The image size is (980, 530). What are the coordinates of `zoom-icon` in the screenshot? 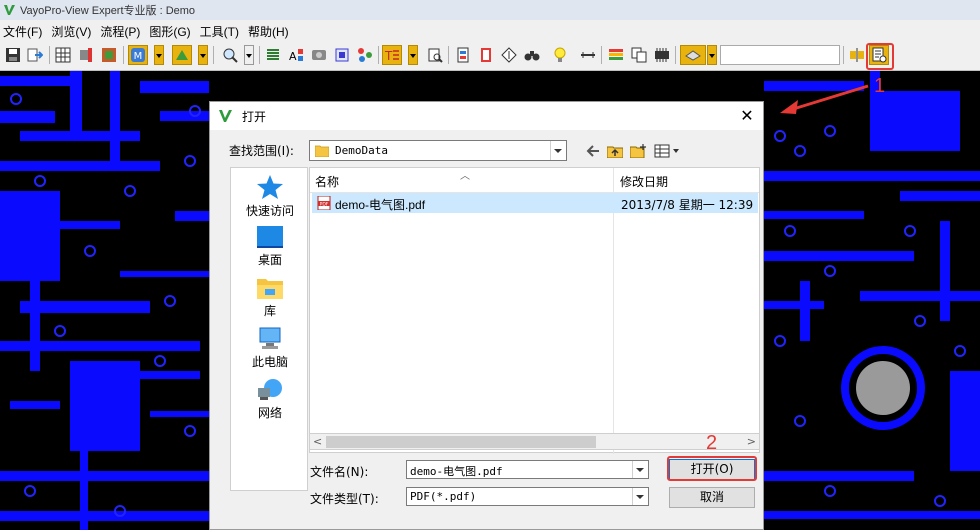 It's located at (230, 55).